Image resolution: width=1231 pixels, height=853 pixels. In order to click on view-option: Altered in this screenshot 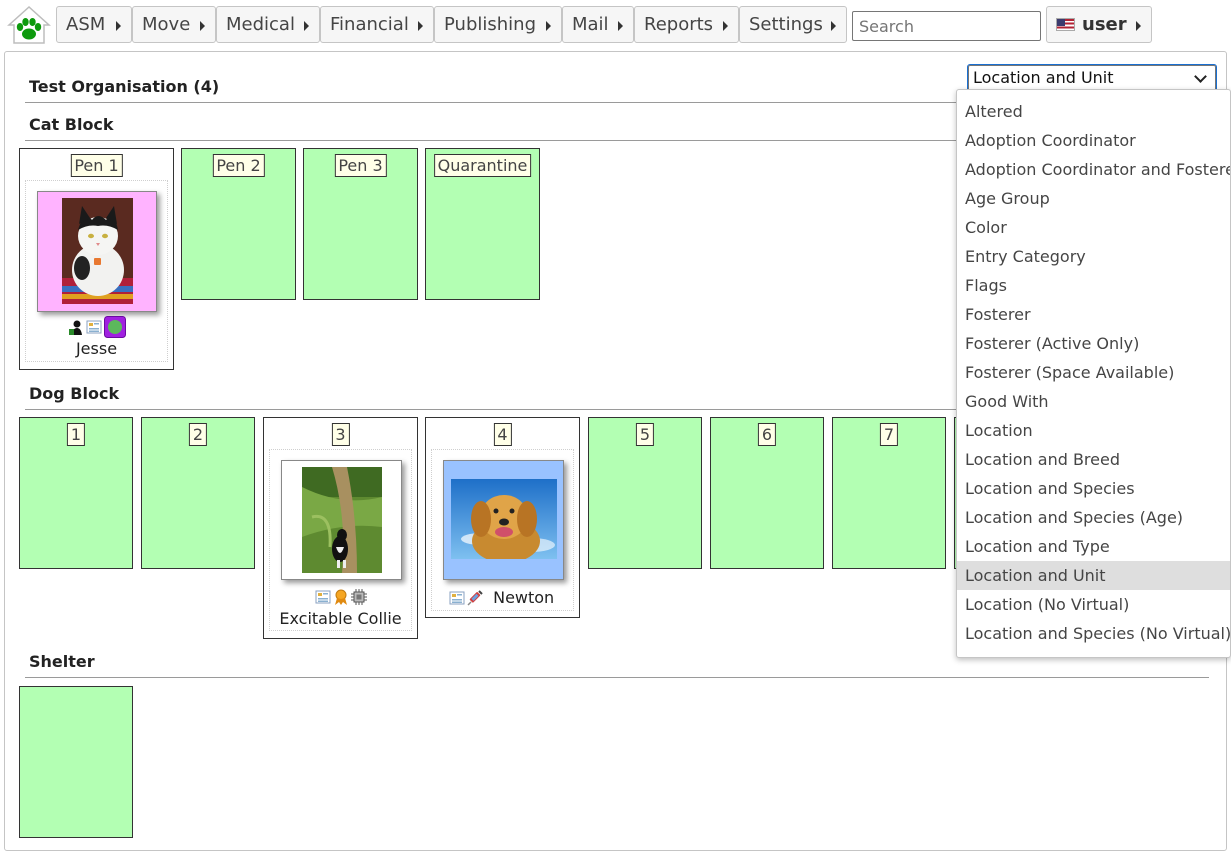, I will do `click(1093, 111)`.